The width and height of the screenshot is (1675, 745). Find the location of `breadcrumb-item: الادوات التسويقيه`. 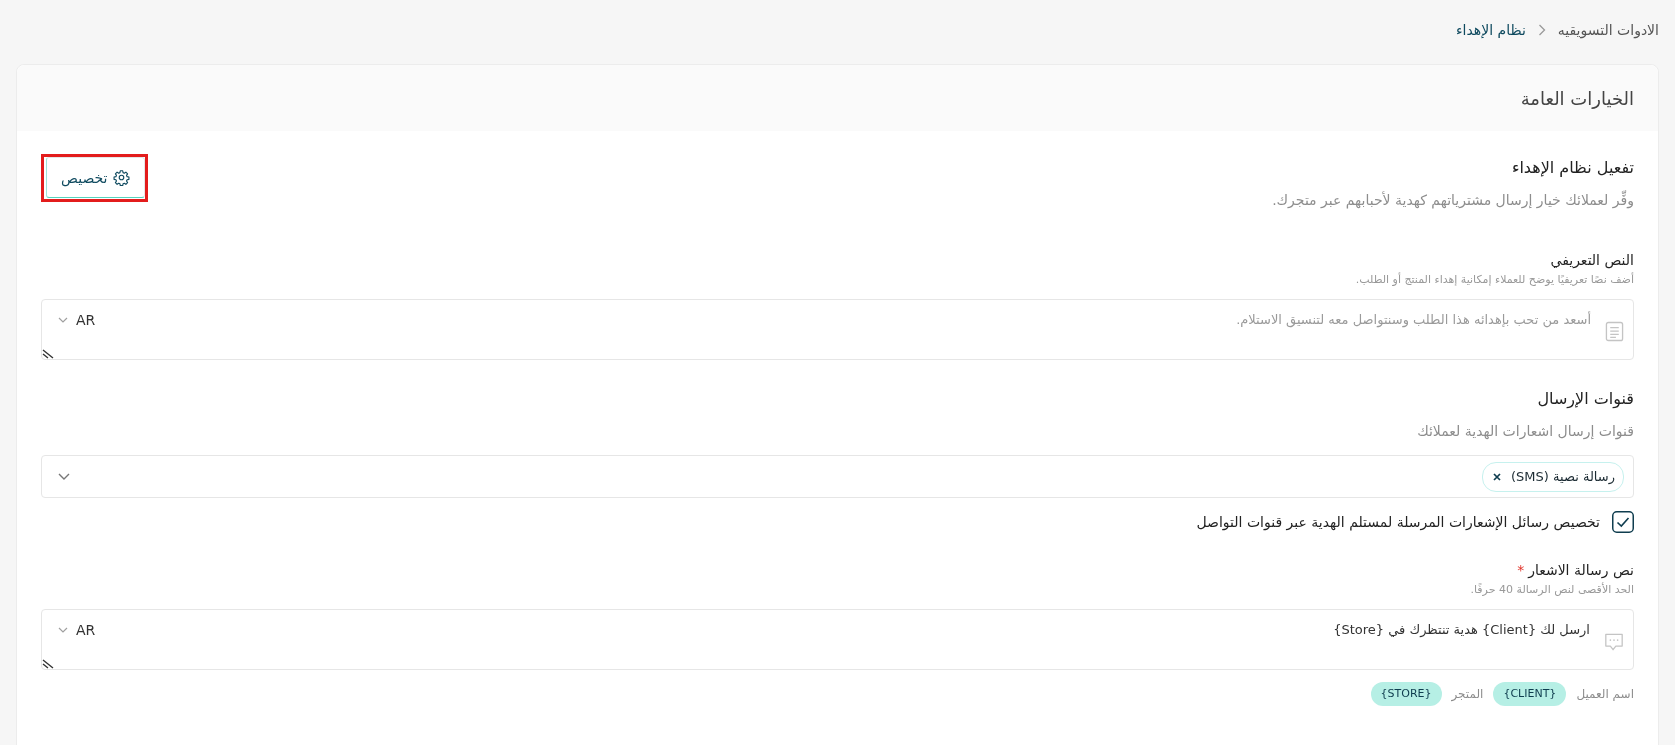

breadcrumb-item: الادوات التسويقيه is located at coordinates (1608, 30).